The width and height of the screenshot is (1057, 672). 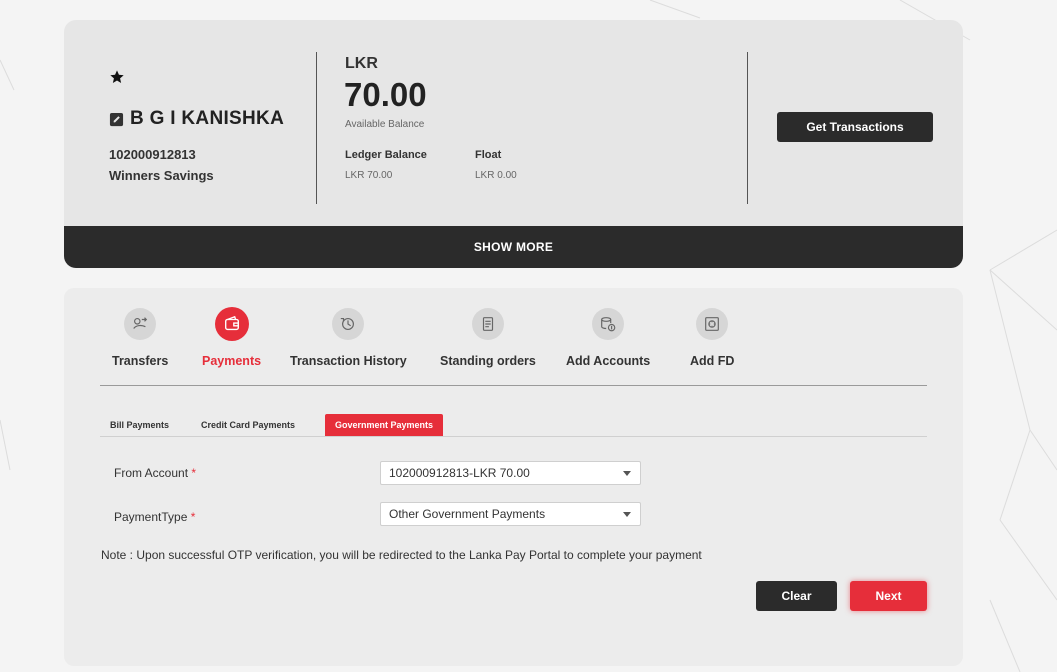 I want to click on clear-button: Clear, so click(x=796, y=596).